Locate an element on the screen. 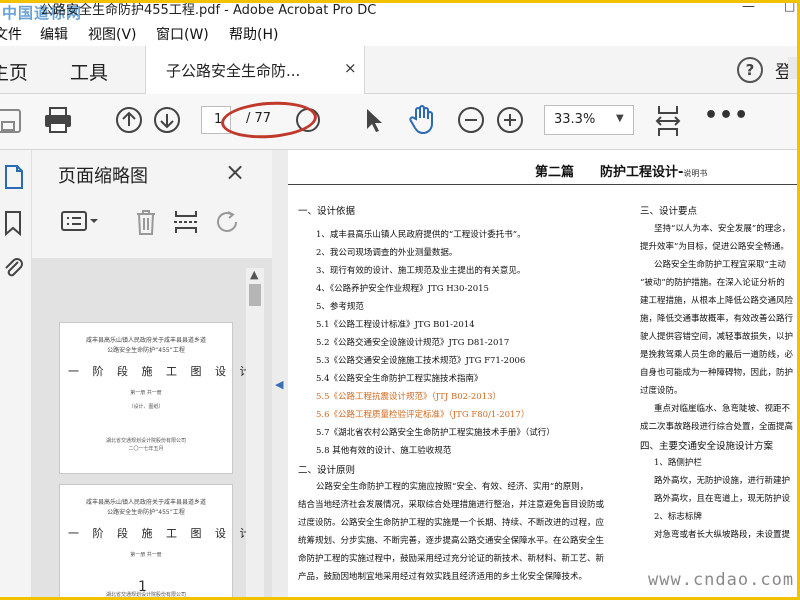 The image size is (800, 600). menu-window: 窗口(W) is located at coordinates (182, 34).